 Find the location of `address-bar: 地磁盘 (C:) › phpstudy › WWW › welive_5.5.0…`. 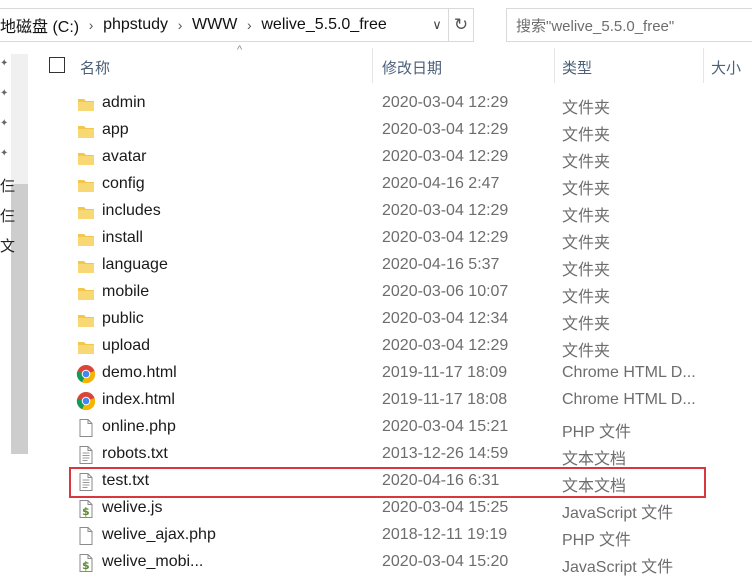

address-bar: 地磁盘 (C:) › phpstudy › WWW › welive_5.5.0… is located at coordinates (237, 25).